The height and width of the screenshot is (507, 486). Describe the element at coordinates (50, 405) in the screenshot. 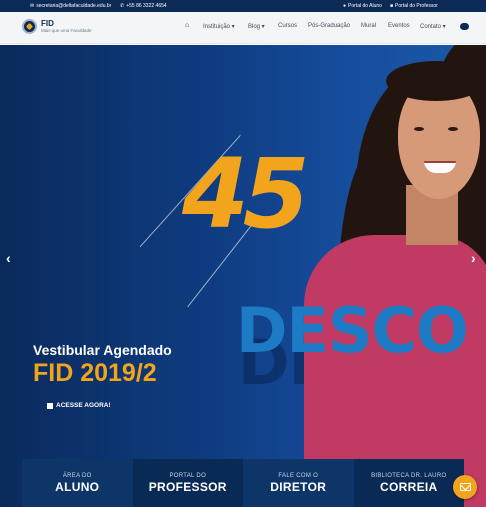

I see `external-link-icon` at that location.